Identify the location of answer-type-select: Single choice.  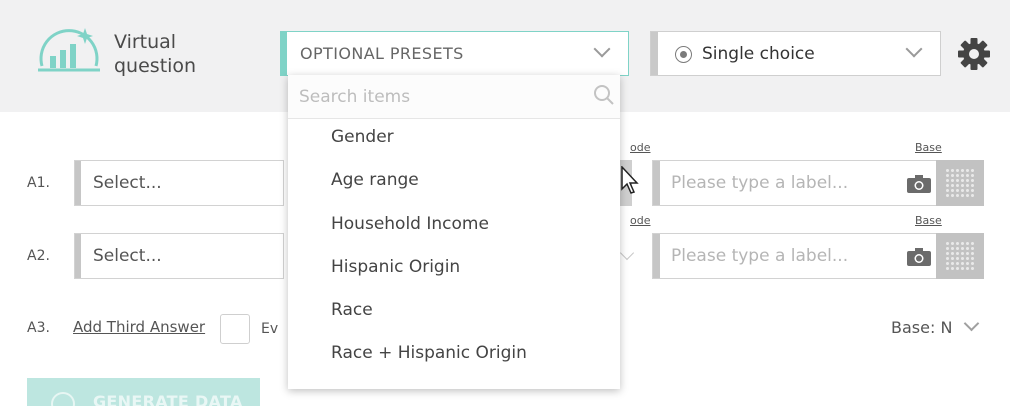
(795, 53).